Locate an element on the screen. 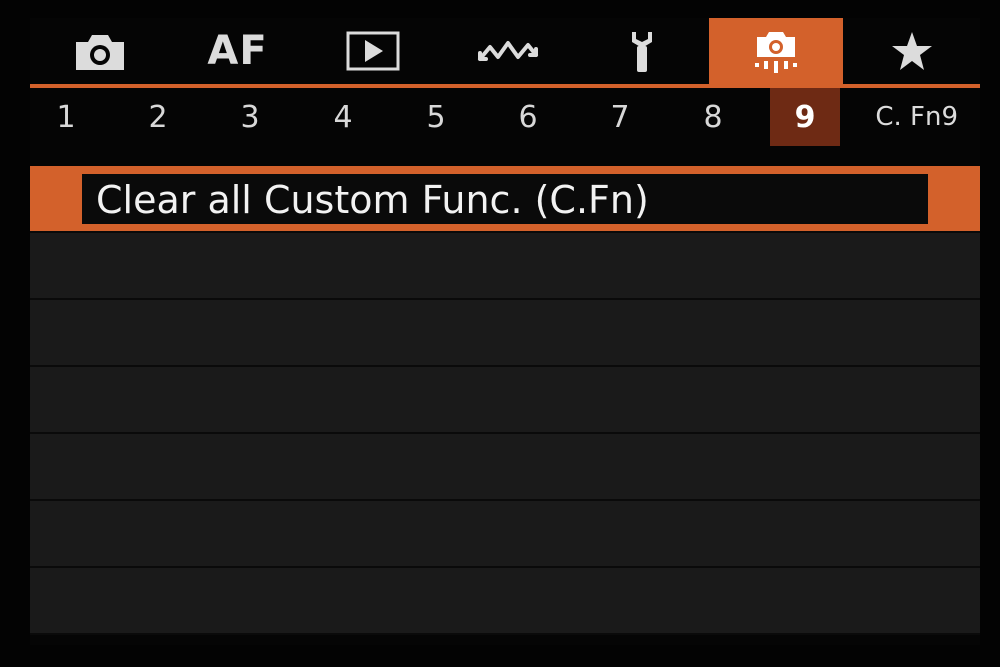  tab-setup is located at coordinates (642, 51).